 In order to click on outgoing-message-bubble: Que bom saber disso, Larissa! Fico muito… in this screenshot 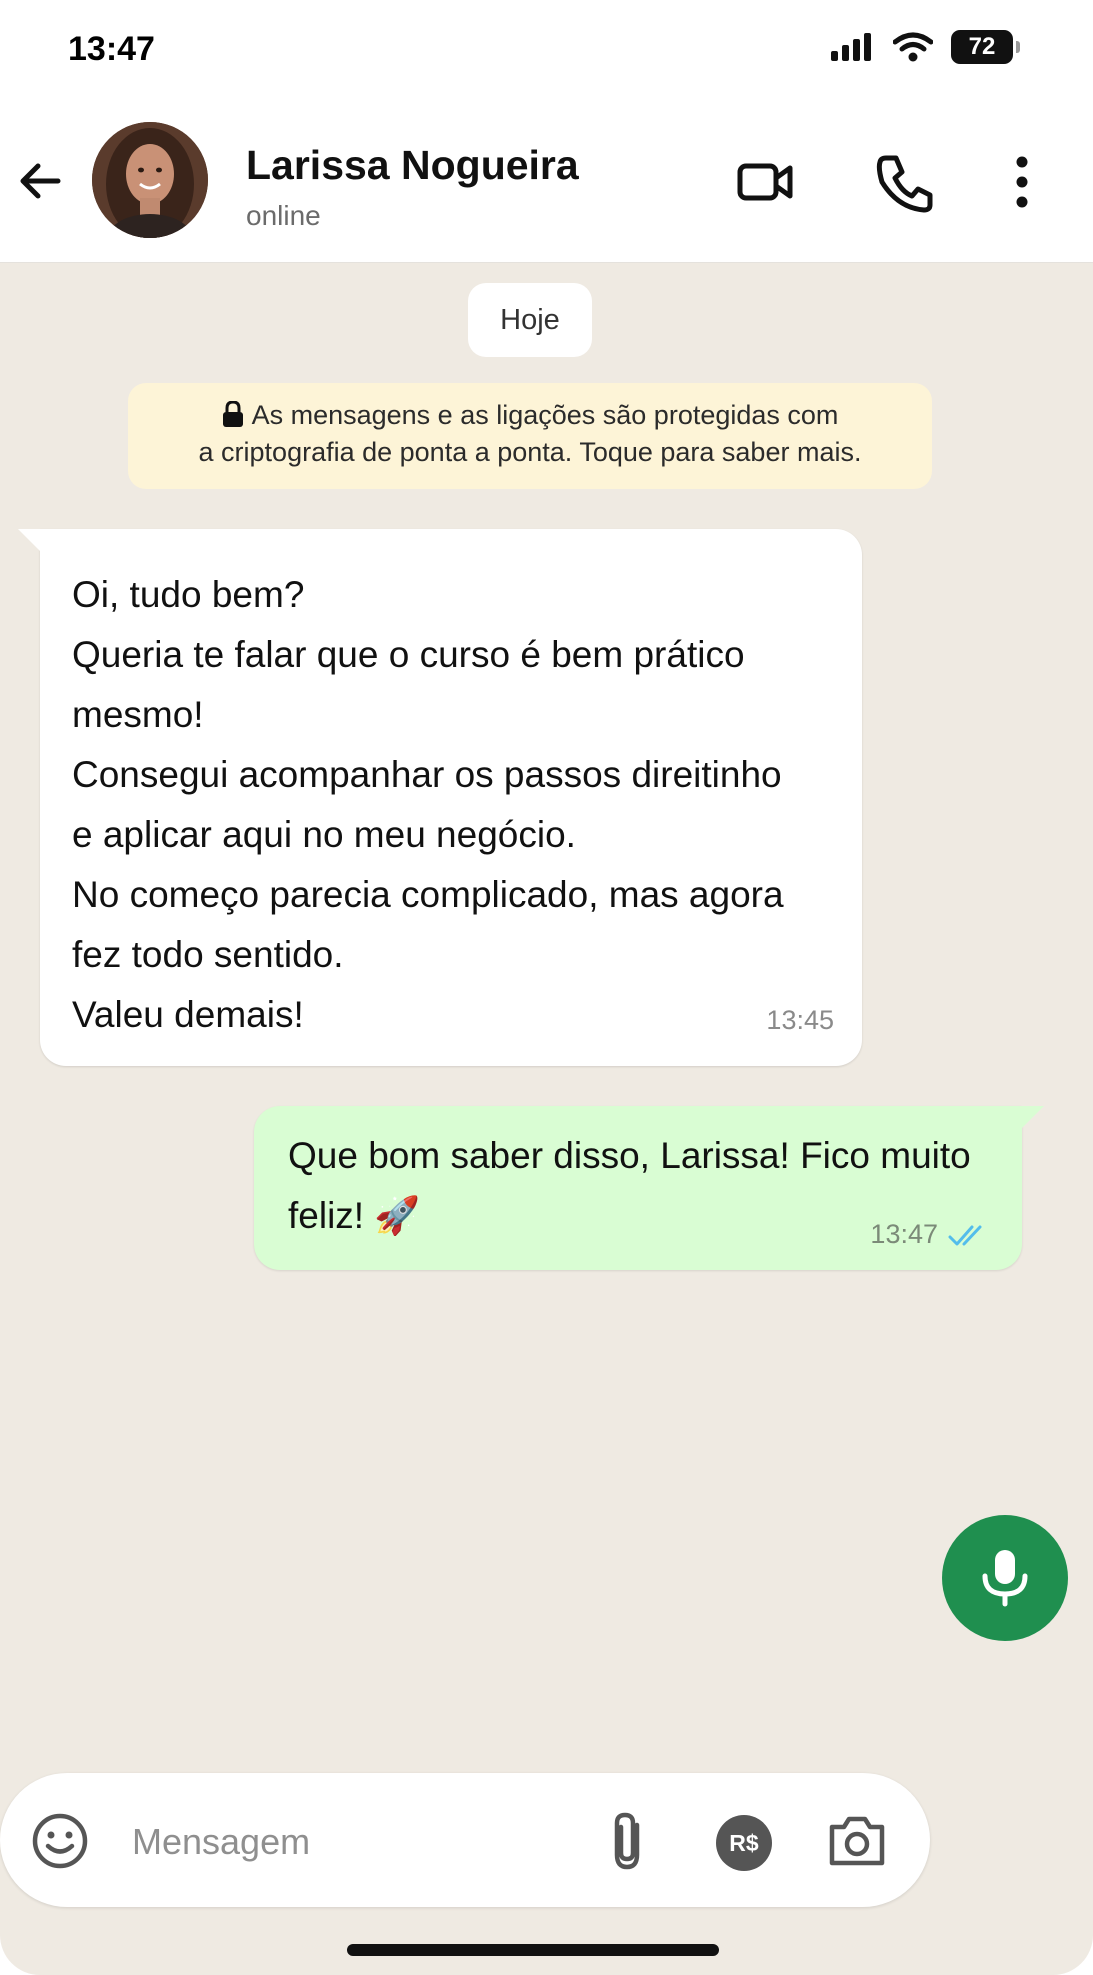, I will do `click(649, 1188)`.